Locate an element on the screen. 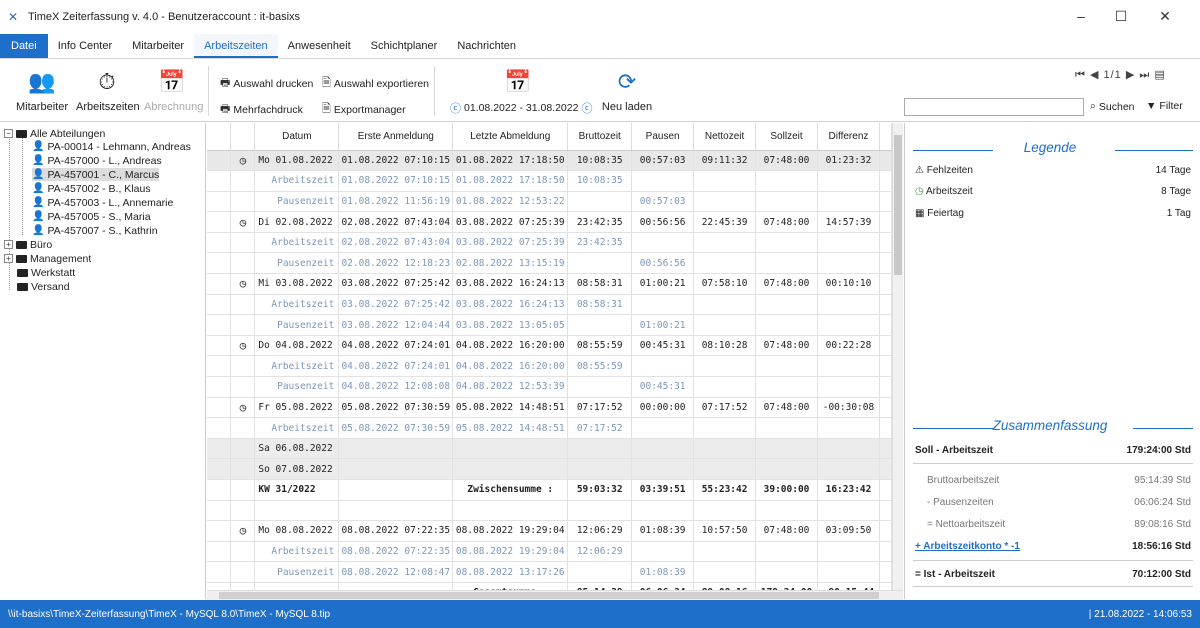  menu-anwesenheit: Anwesenheit is located at coordinates (319, 46).